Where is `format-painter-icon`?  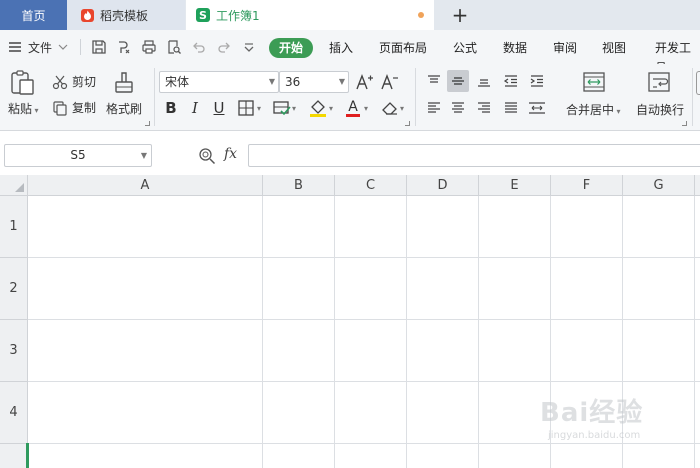 format-painter-icon is located at coordinates (124, 82).